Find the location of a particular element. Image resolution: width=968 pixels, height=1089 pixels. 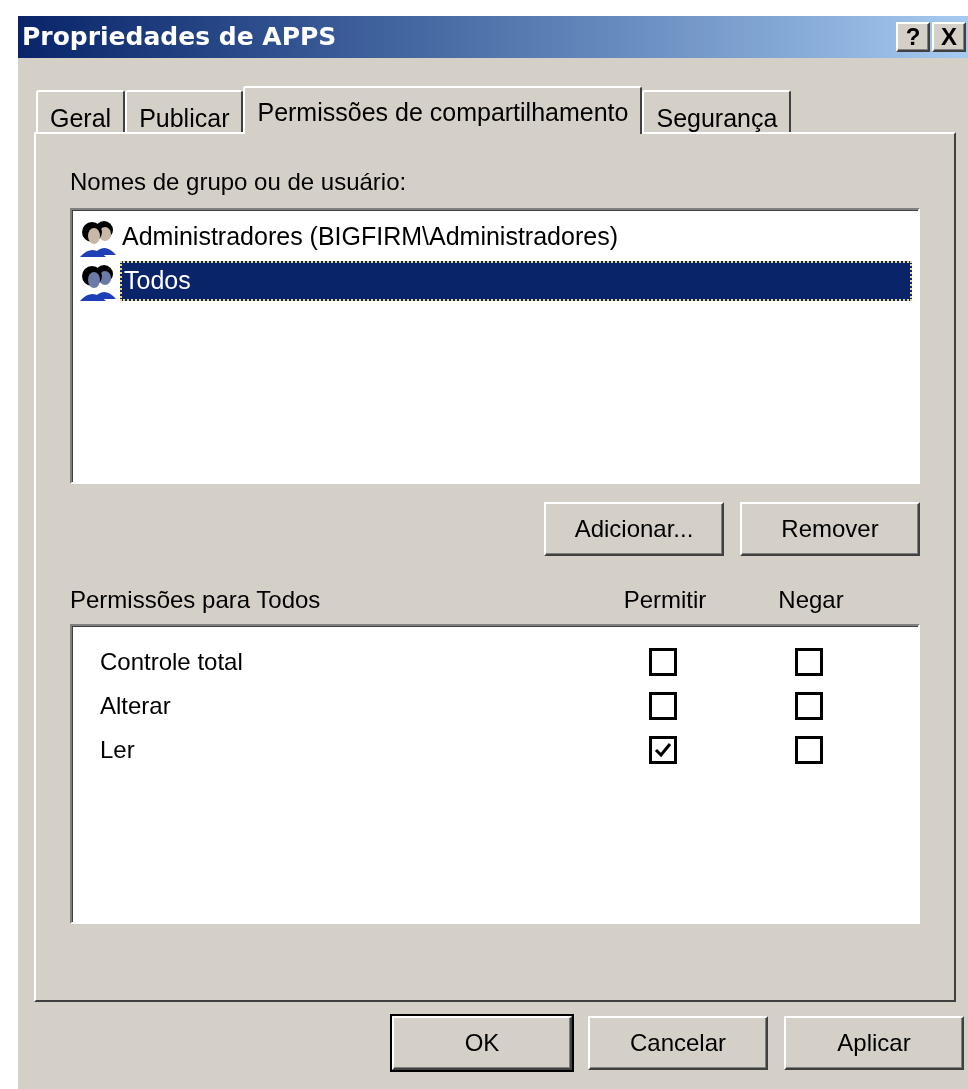

column-header: Permitir is located at coordinates (665, 600).